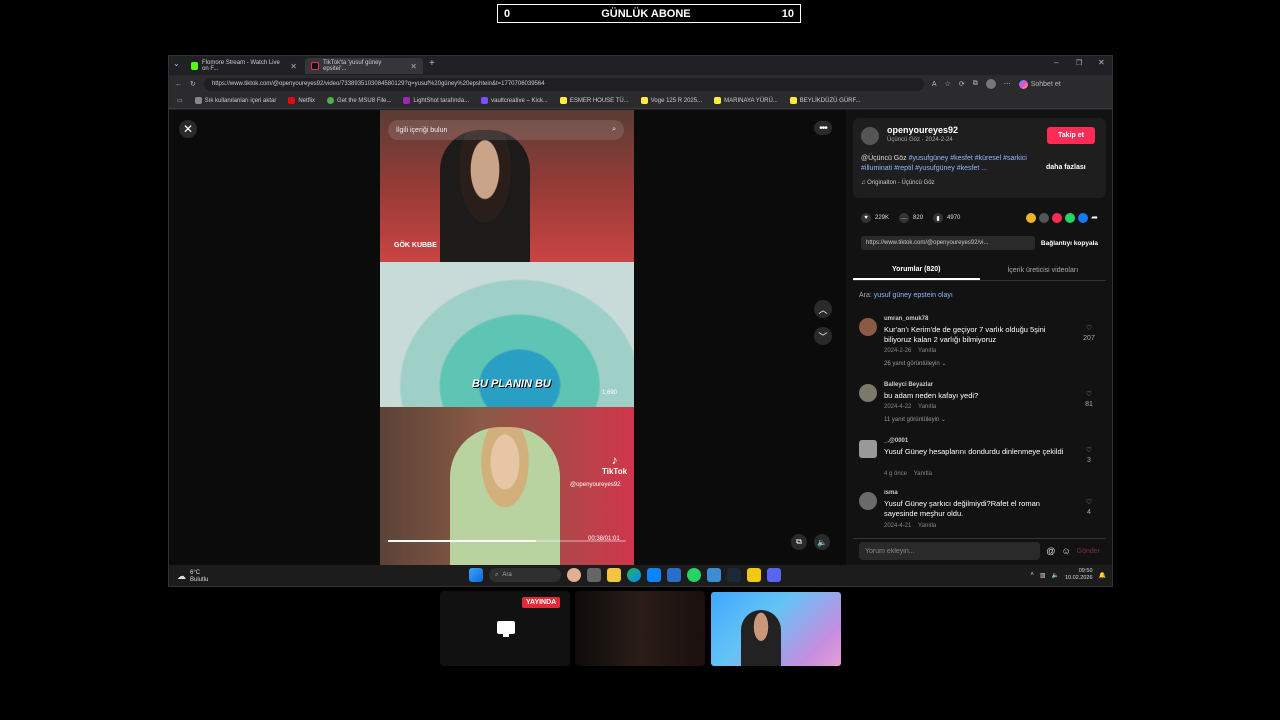 The image size is (1280, 720). I want to click on task-view-icon, so click(594, 575).